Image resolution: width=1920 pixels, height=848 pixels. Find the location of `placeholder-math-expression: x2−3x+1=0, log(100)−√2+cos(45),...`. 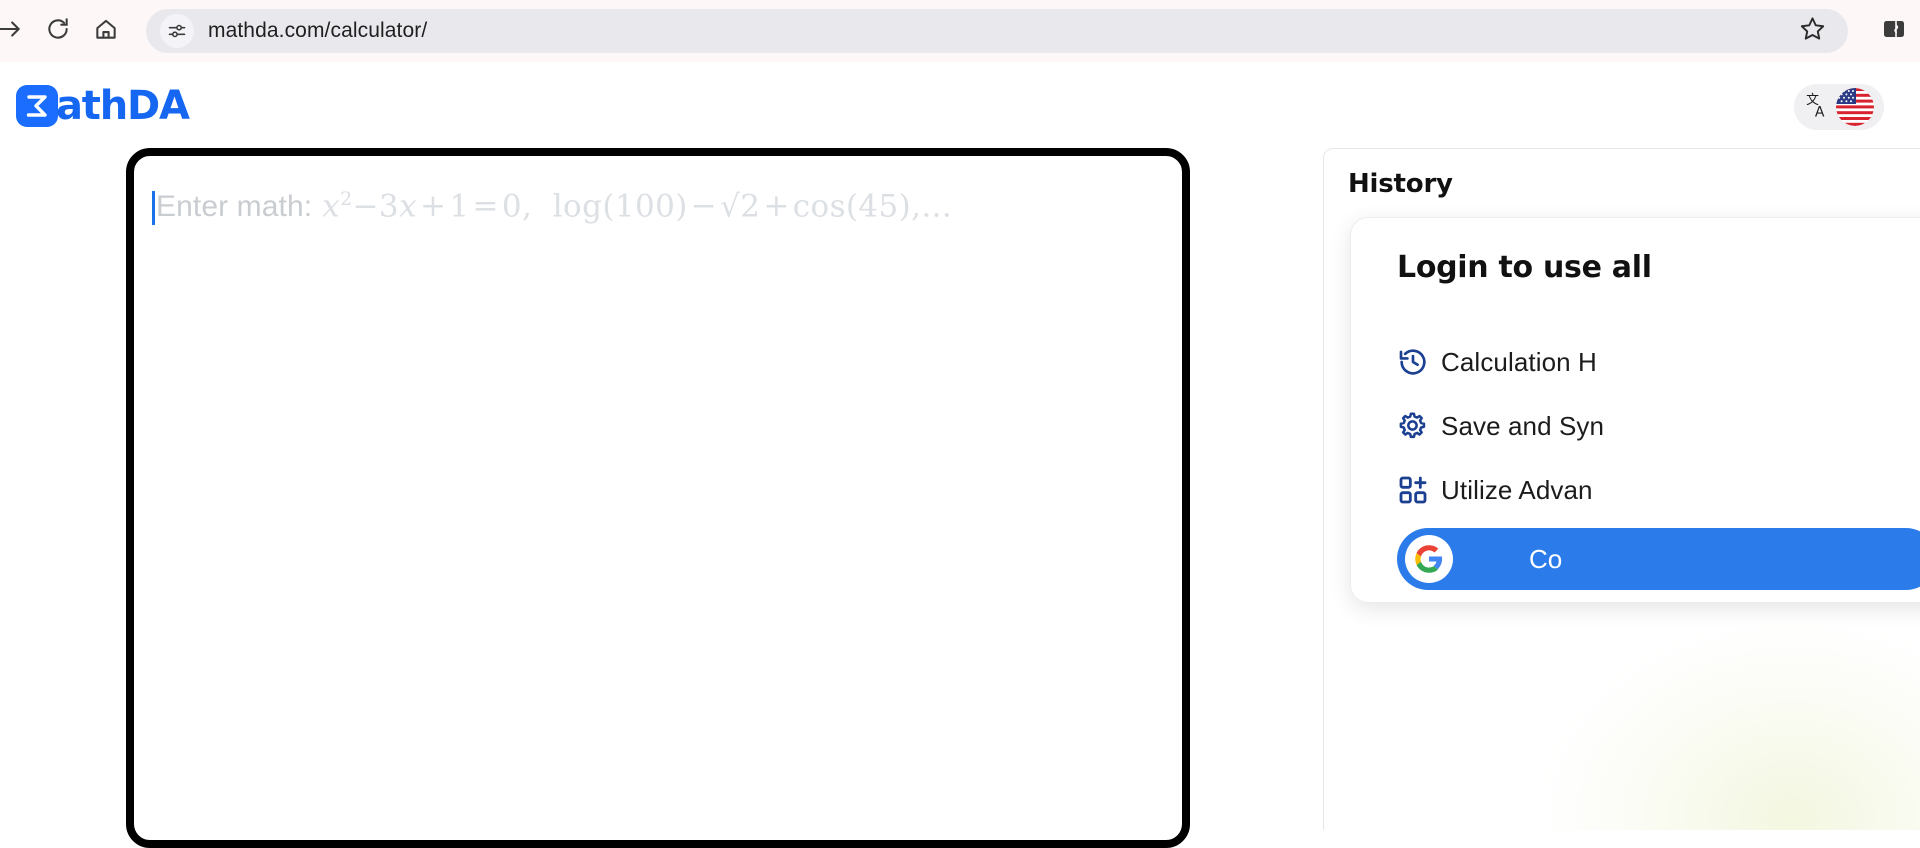

placeholder-math-expression: x2−3x+1=0, log(100)−√2+cos(45),... is located at coordinates (637, 206).